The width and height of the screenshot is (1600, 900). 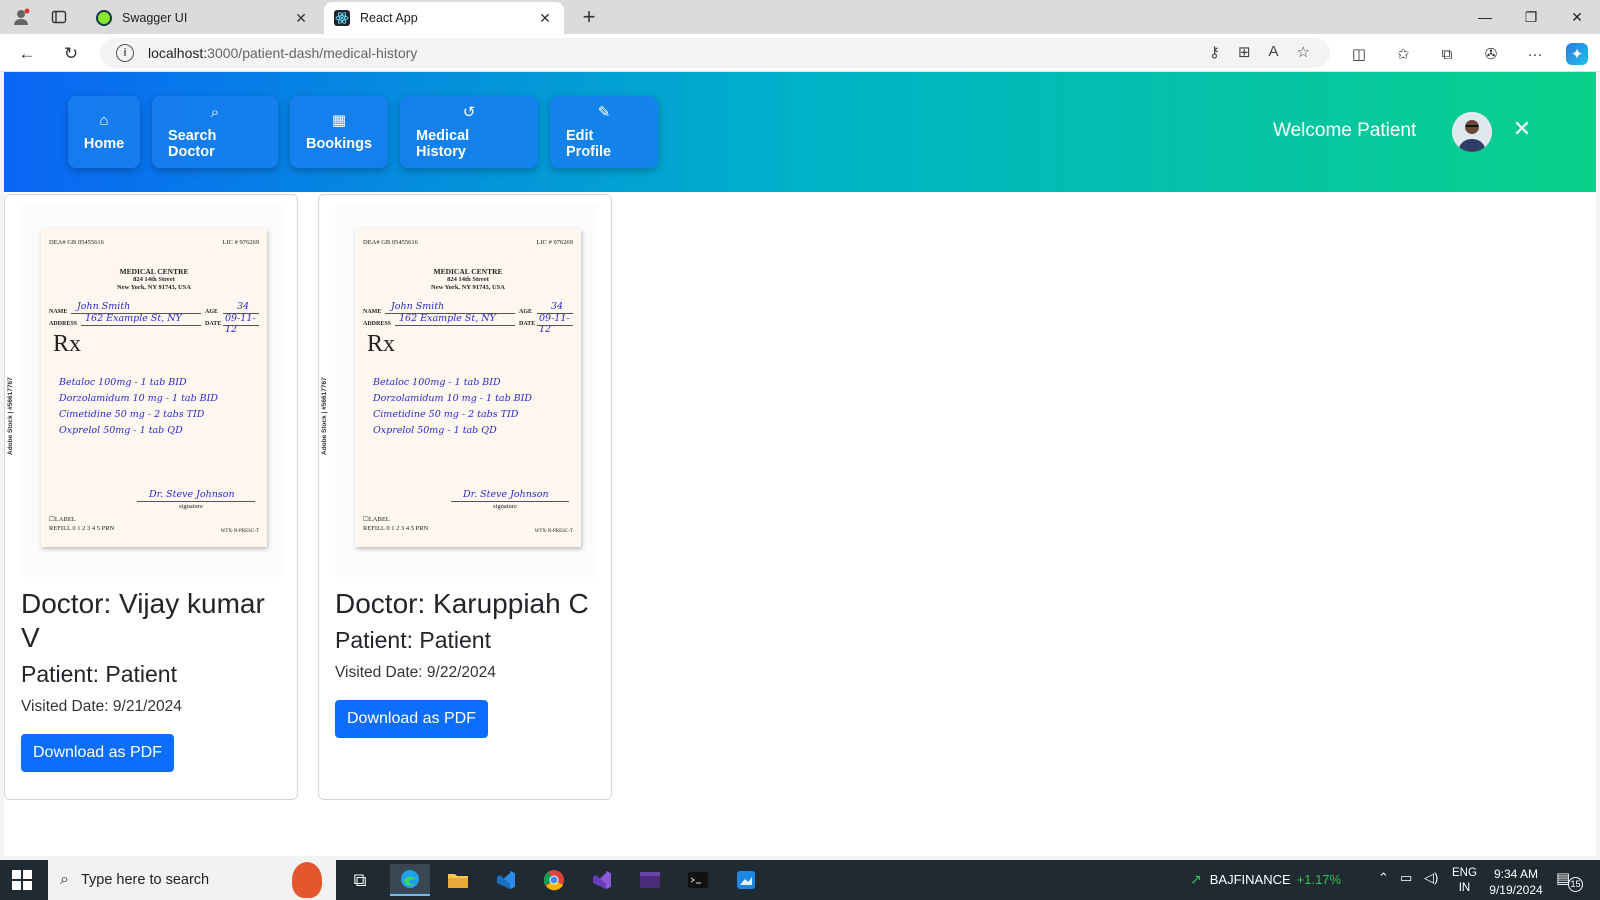 I want to click on volume-icon: ◁), so click(x=1431, y=878).